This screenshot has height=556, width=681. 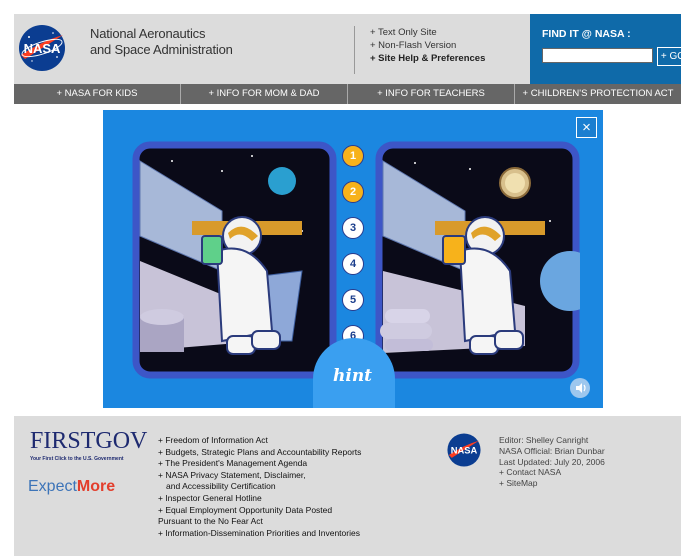 I want to click on nasa-logo-text: NASA, so click(x=42, y=48).